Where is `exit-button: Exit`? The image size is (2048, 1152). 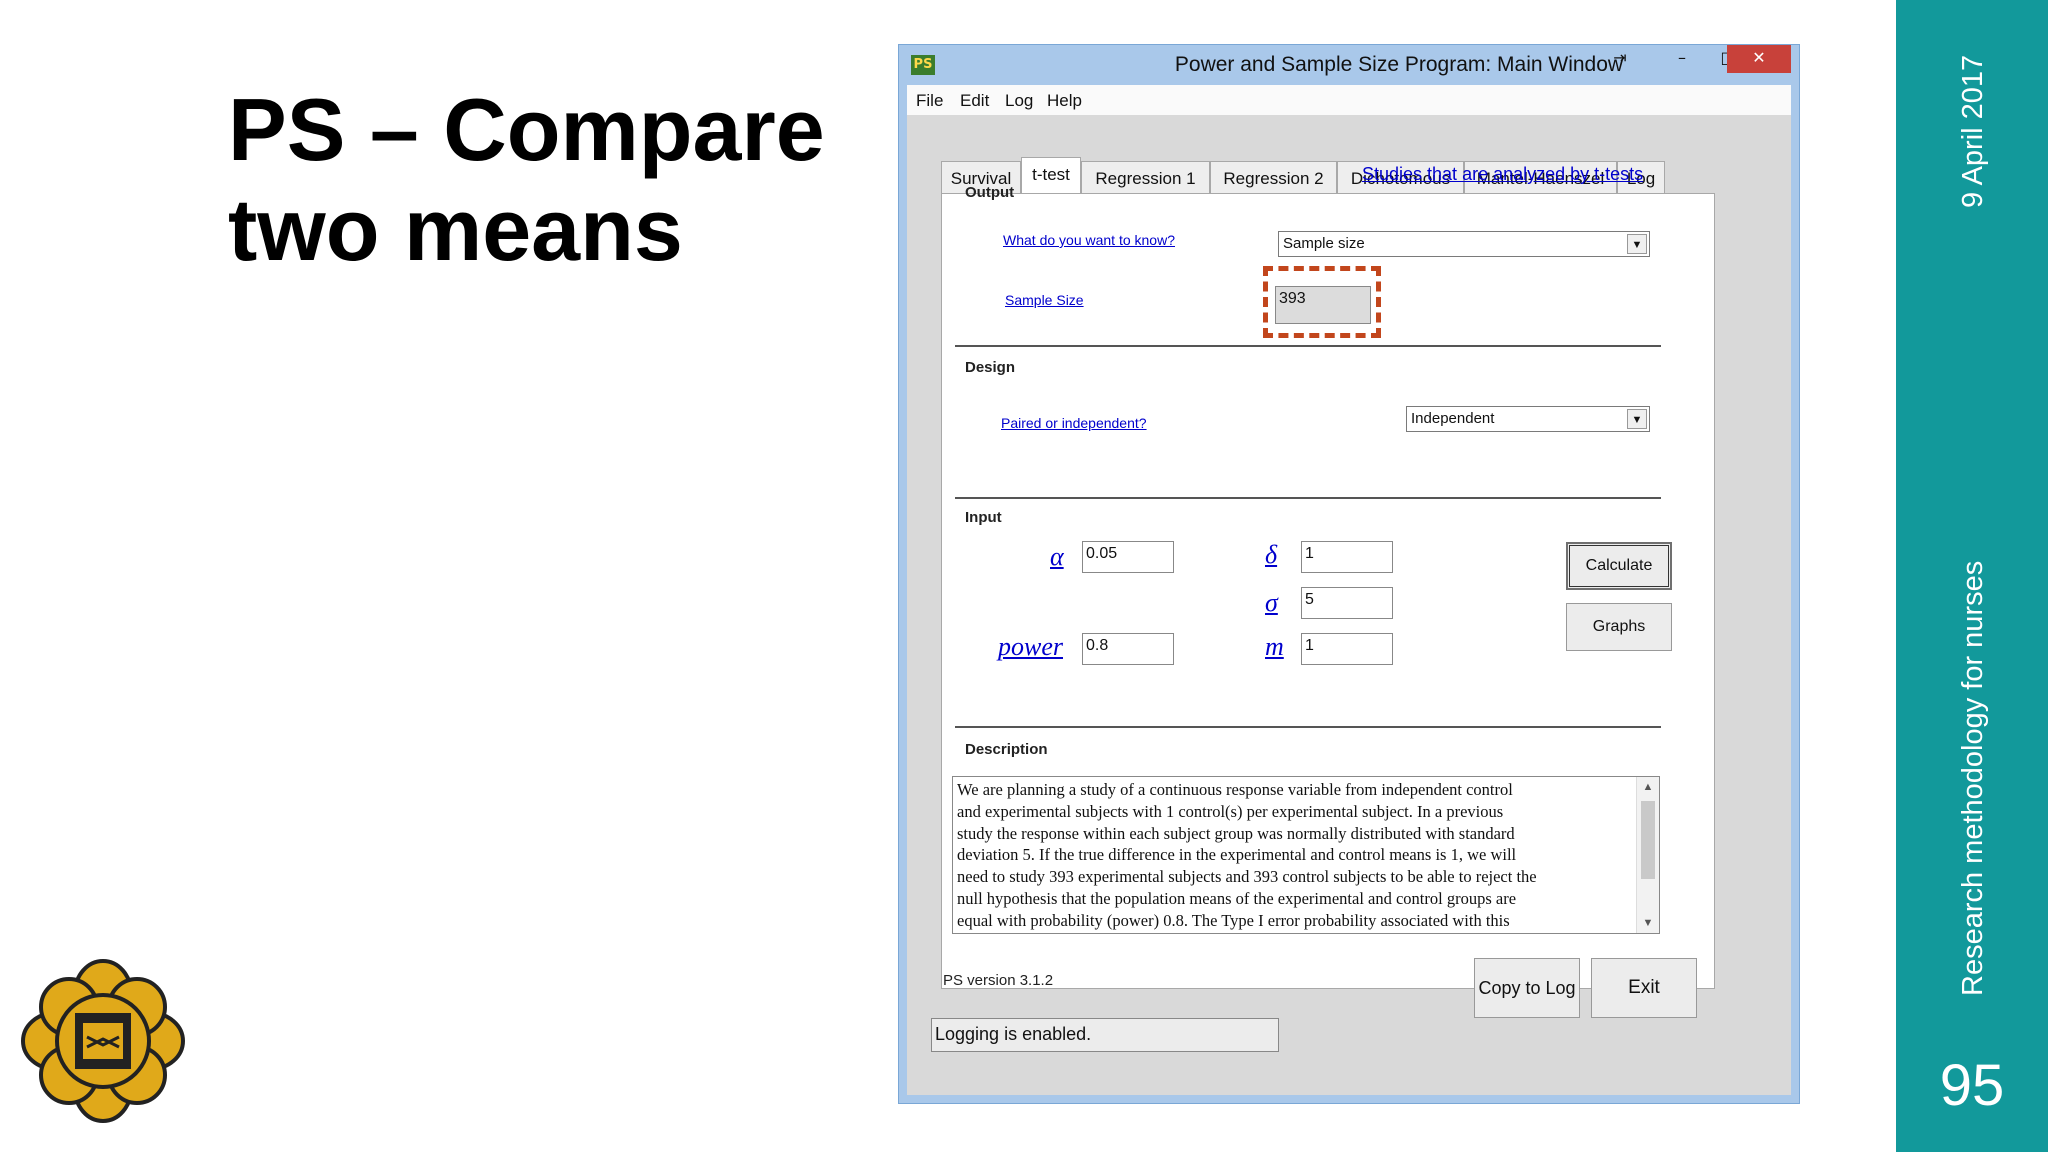 exit-button: Exit is located at coordinates (1644, 988).